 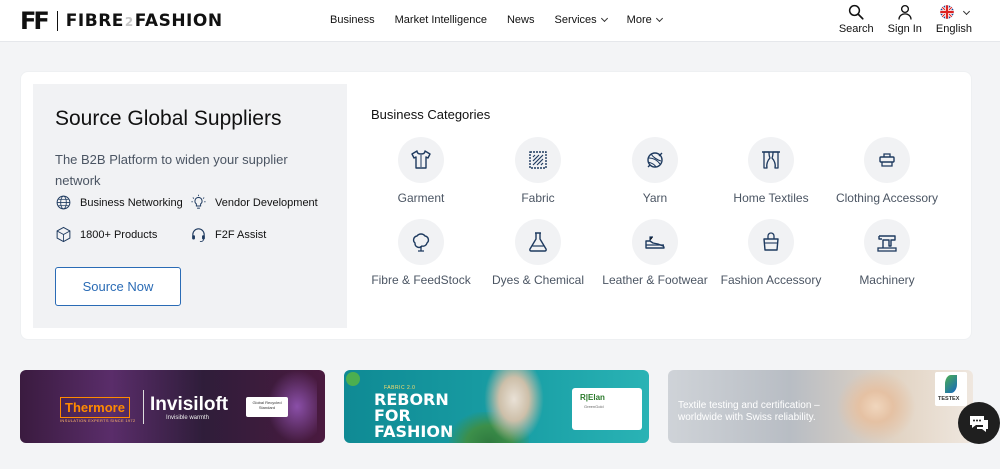 I want to click on headset-icon, so click(x=198, y=235).